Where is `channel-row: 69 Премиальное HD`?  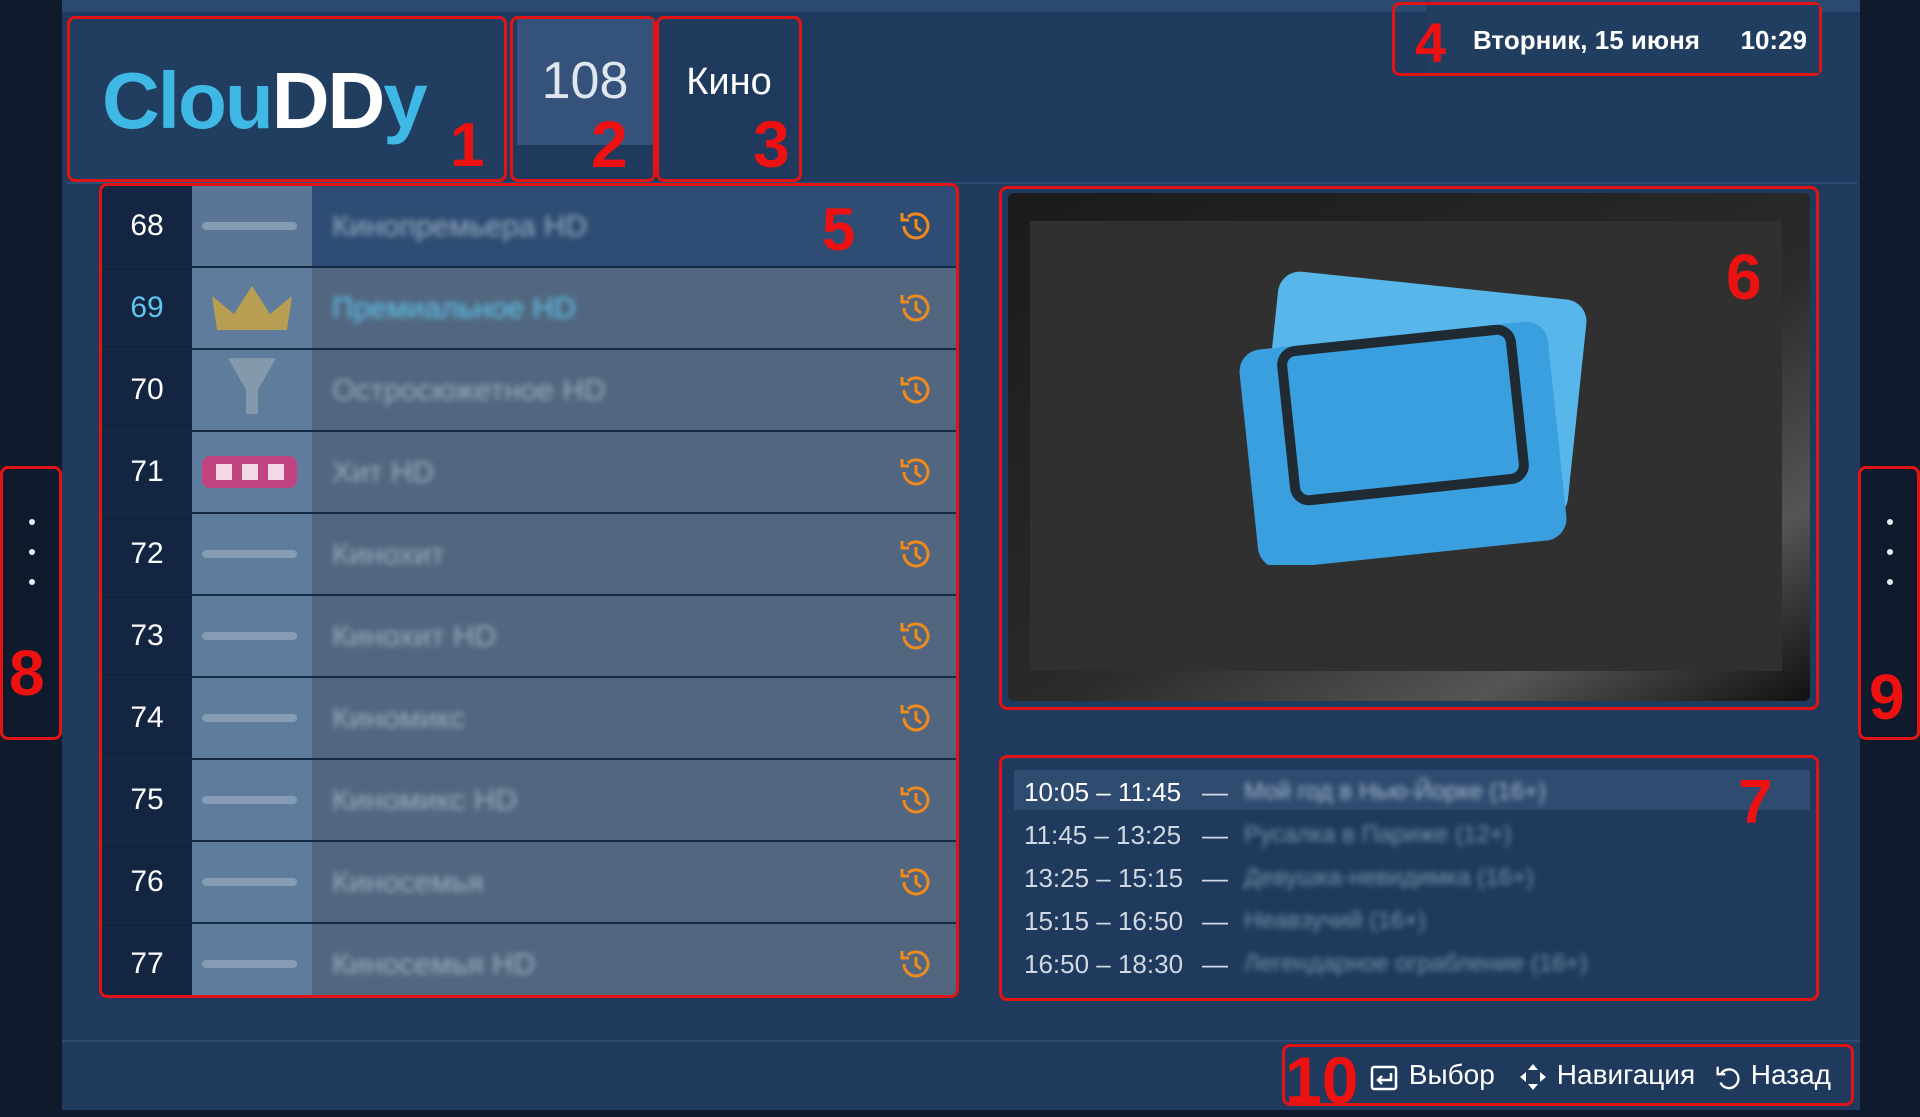
channel-row: 69 Премиальное HD is located at coordinates (529, 309).